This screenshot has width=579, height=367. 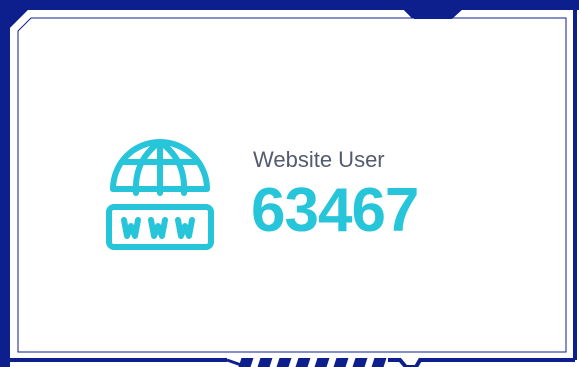 I want to click on stat-text-block: Website User 63467, so click(x=335, y=195).